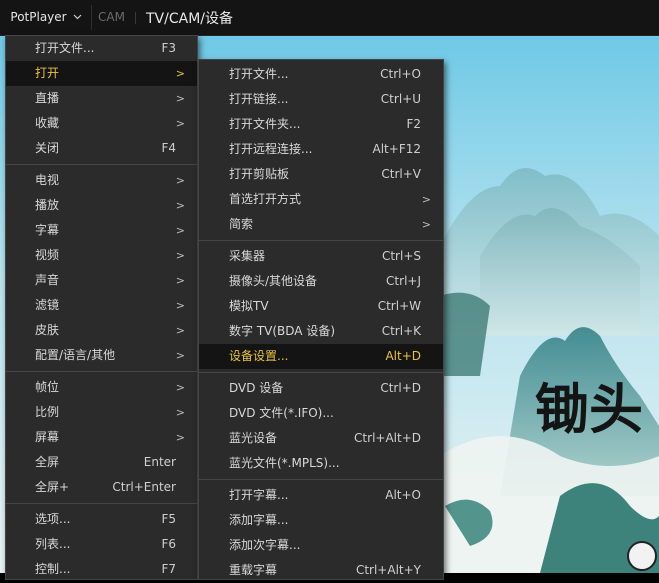 This screenshot has width=659, height=583. Describe the element at coordinates (101, 569) in the screenshot. I see `main-menu-item: 控制... F7` at that location.